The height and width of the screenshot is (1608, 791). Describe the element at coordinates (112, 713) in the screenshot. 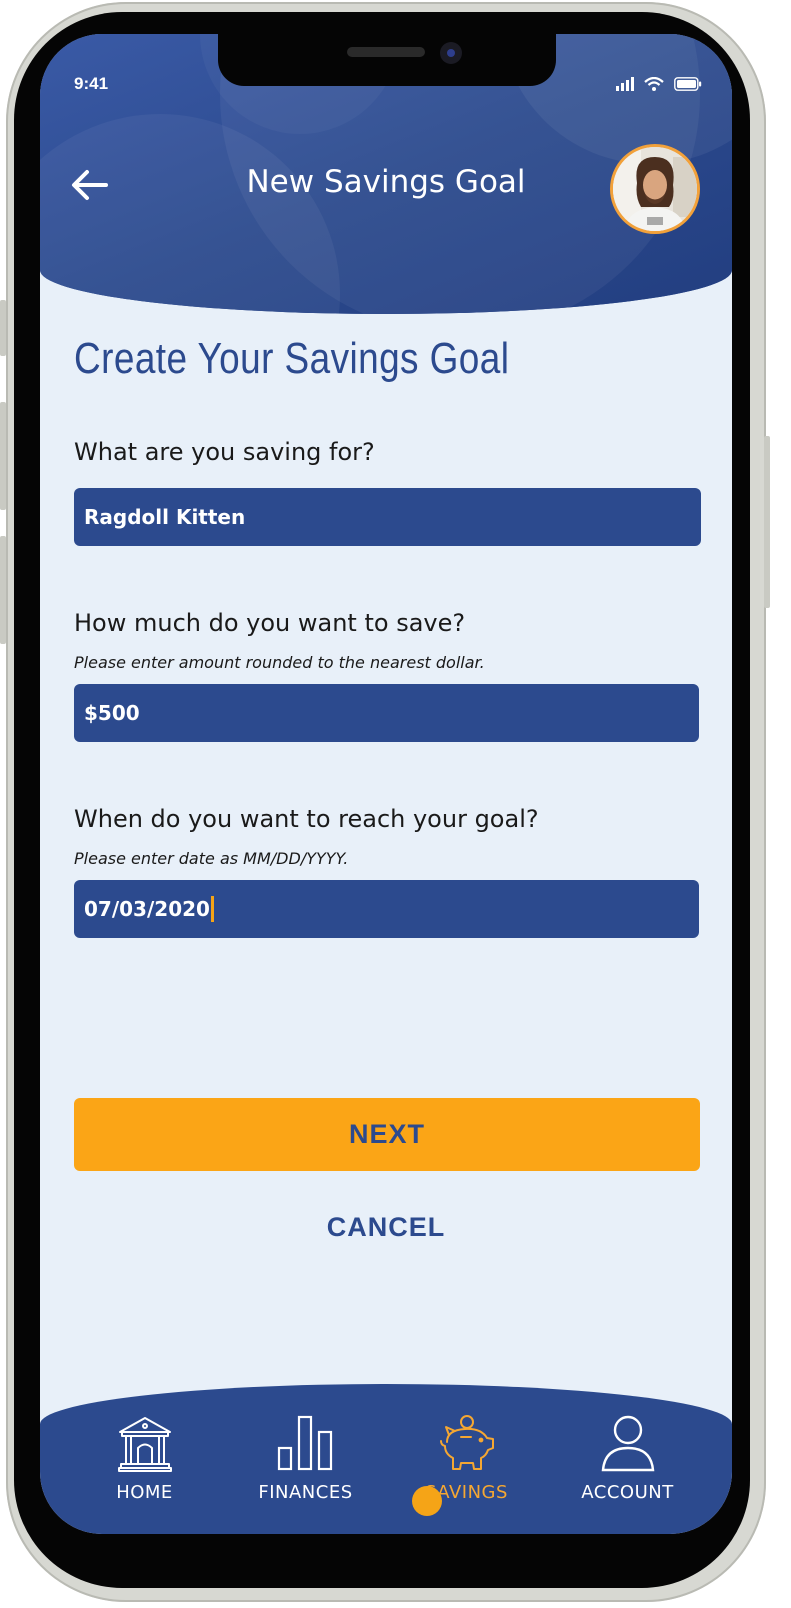

I see `amount-value: $500` at that location.